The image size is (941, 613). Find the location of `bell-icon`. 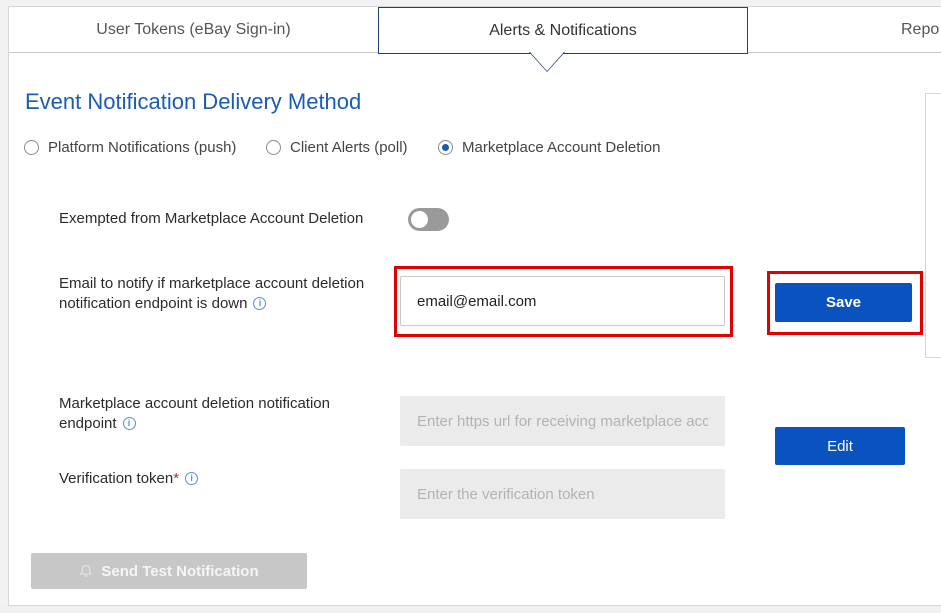

bell-icon is located at coordinates (86, 570).